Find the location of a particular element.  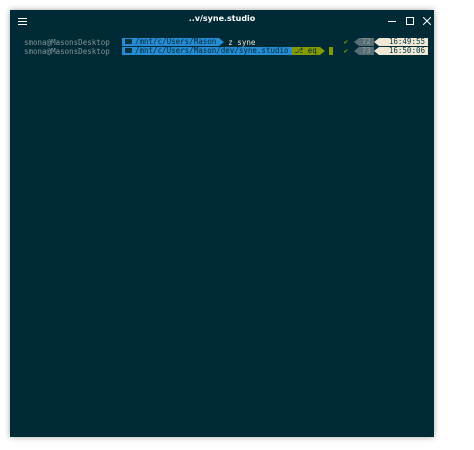

maximize-button is located at coordinates (410, 21).